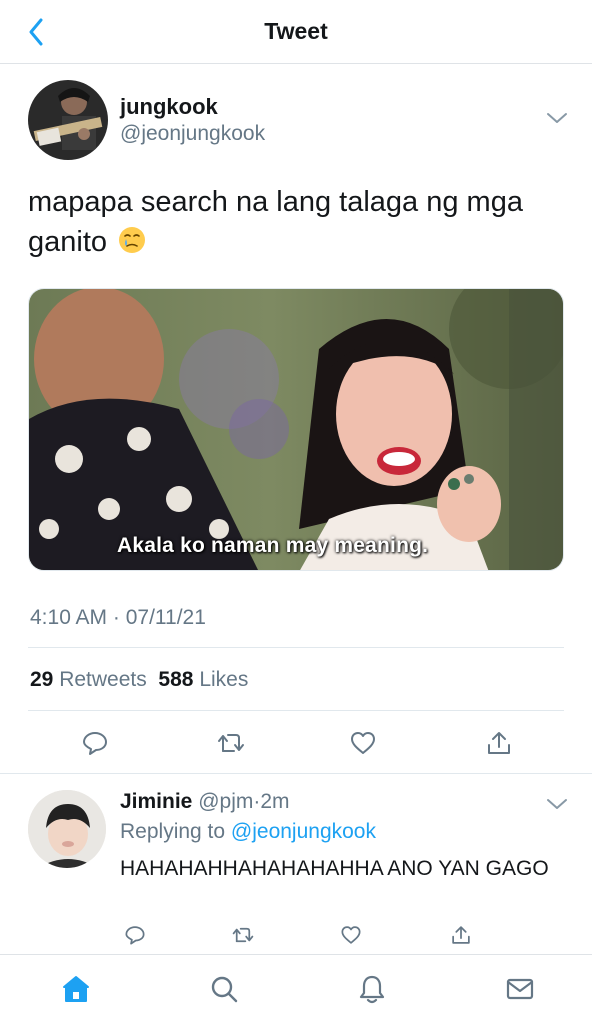 The height and width of the screenshot is (1024, 592). I want to click on home-icon, so click(76, 989).